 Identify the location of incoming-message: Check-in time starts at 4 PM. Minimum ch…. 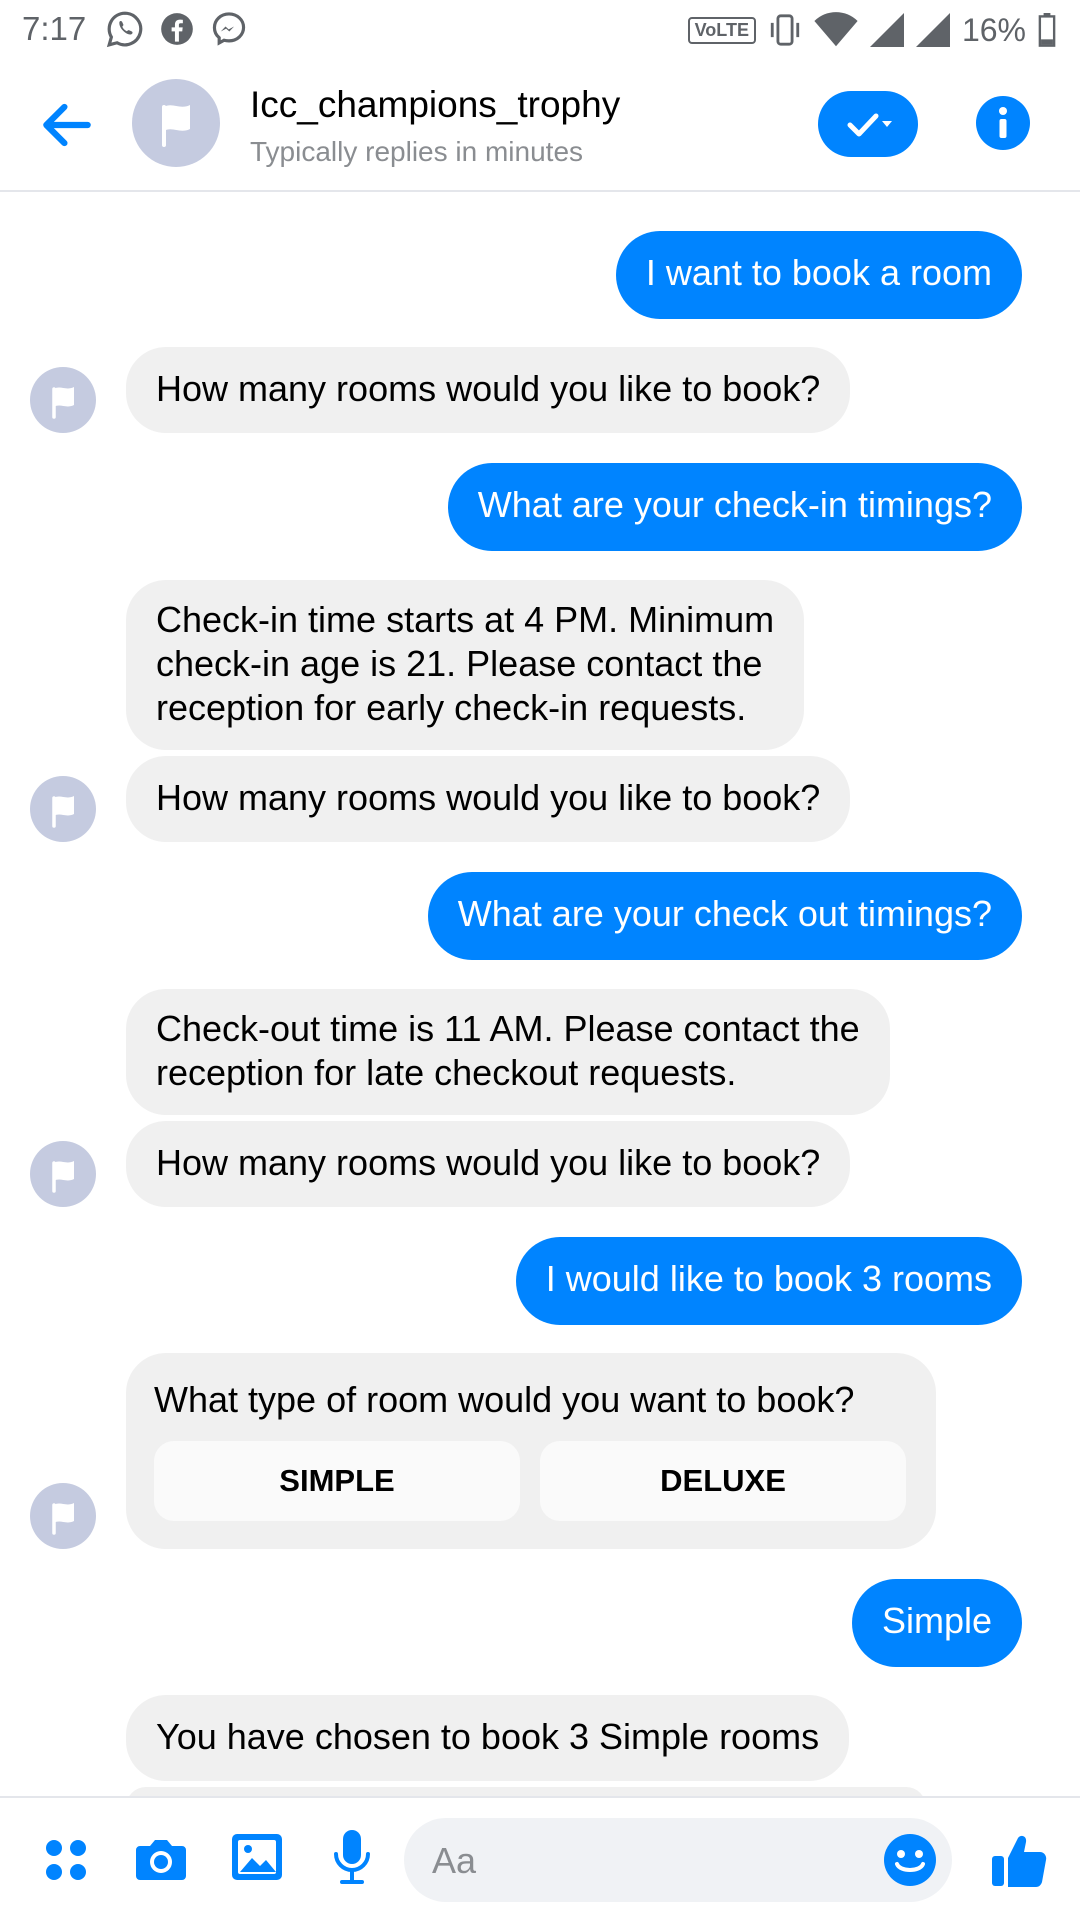
(465, 665).